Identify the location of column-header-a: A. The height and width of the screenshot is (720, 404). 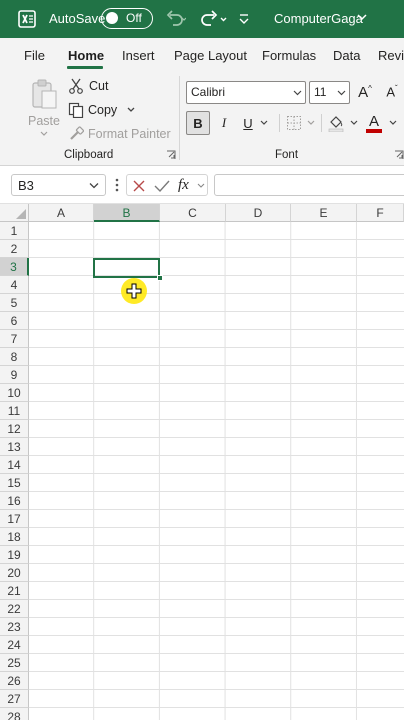
(61, 213).